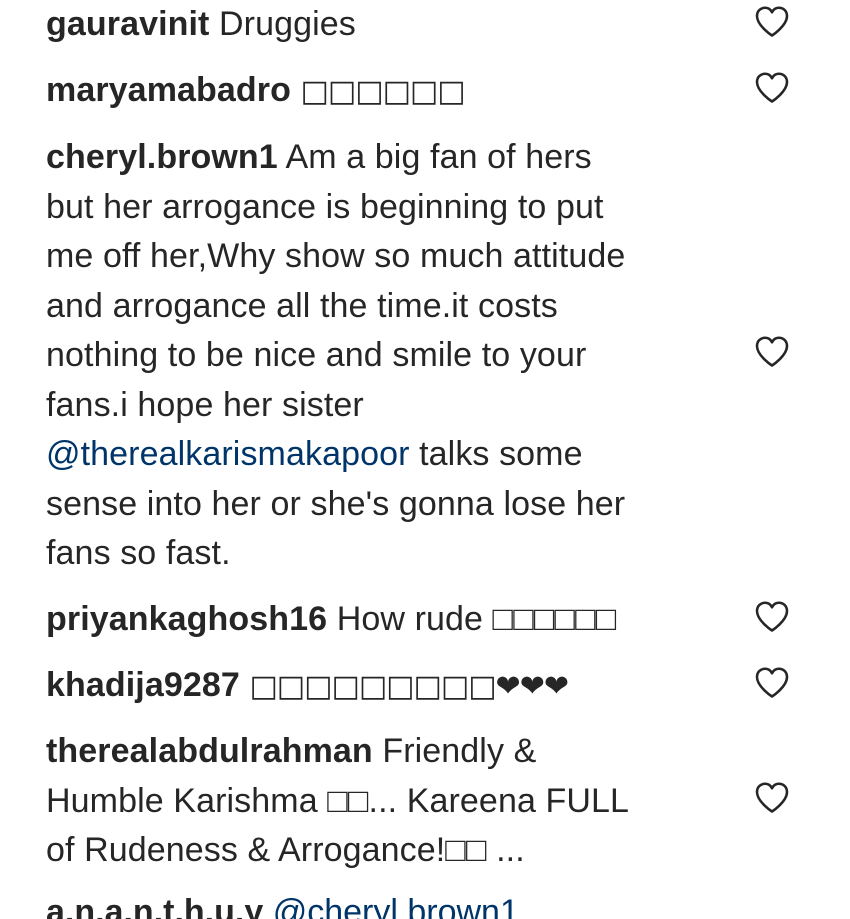  What do you see at coordinates (168, 90) in the screenshot?
I see `comment-username: maryamabadro` at bounding box center [168, 90].